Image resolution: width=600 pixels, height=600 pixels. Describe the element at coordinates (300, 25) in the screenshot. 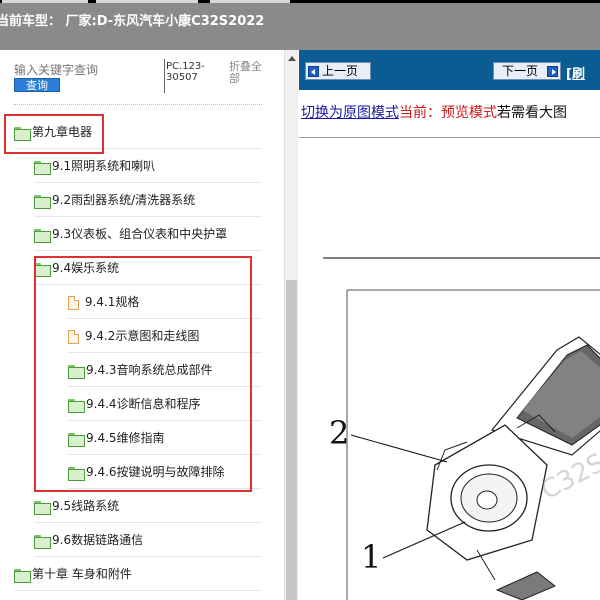

I see `title-bar: 当前车型： 厂家:D-东风汽车小康C32S2022` at that location.